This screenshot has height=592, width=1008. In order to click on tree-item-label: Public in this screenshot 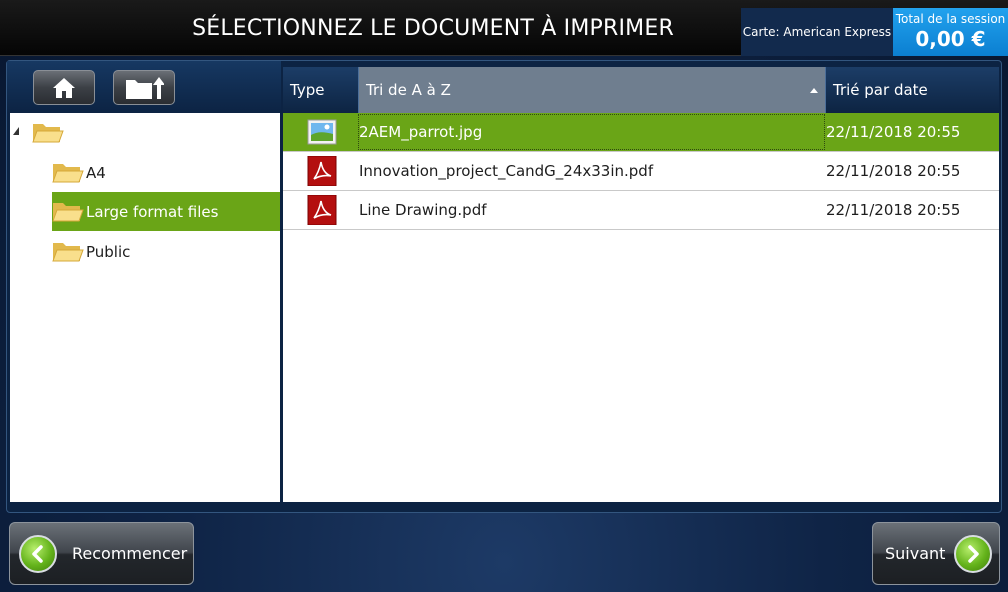, I will do `click(108, 251)`.